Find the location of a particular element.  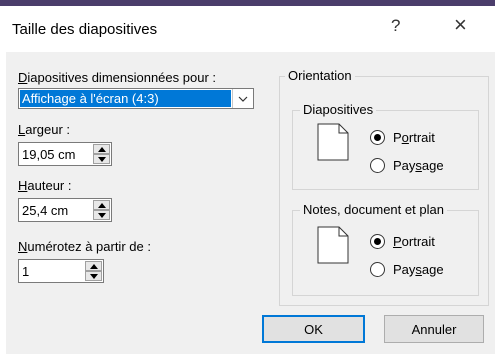

numbering-spin-buttons is located at coordinates (93, 271).